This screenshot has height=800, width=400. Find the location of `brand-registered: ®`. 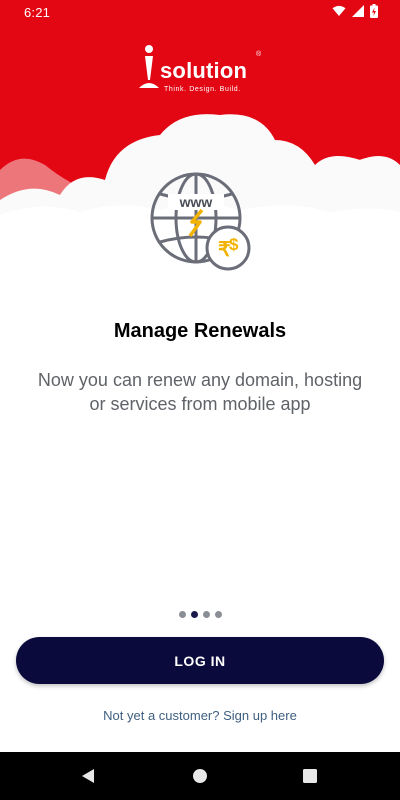

brand-registered: ® is located at coordinates (259, 54).